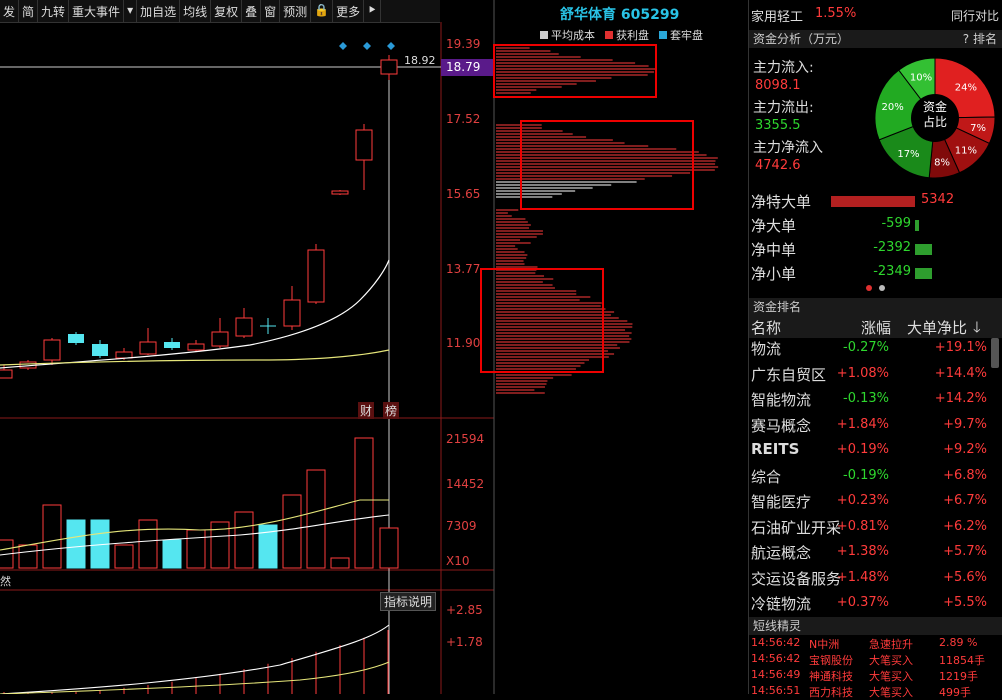  I want to click on ranking-name: 广东自贸区, so click(788, 374).